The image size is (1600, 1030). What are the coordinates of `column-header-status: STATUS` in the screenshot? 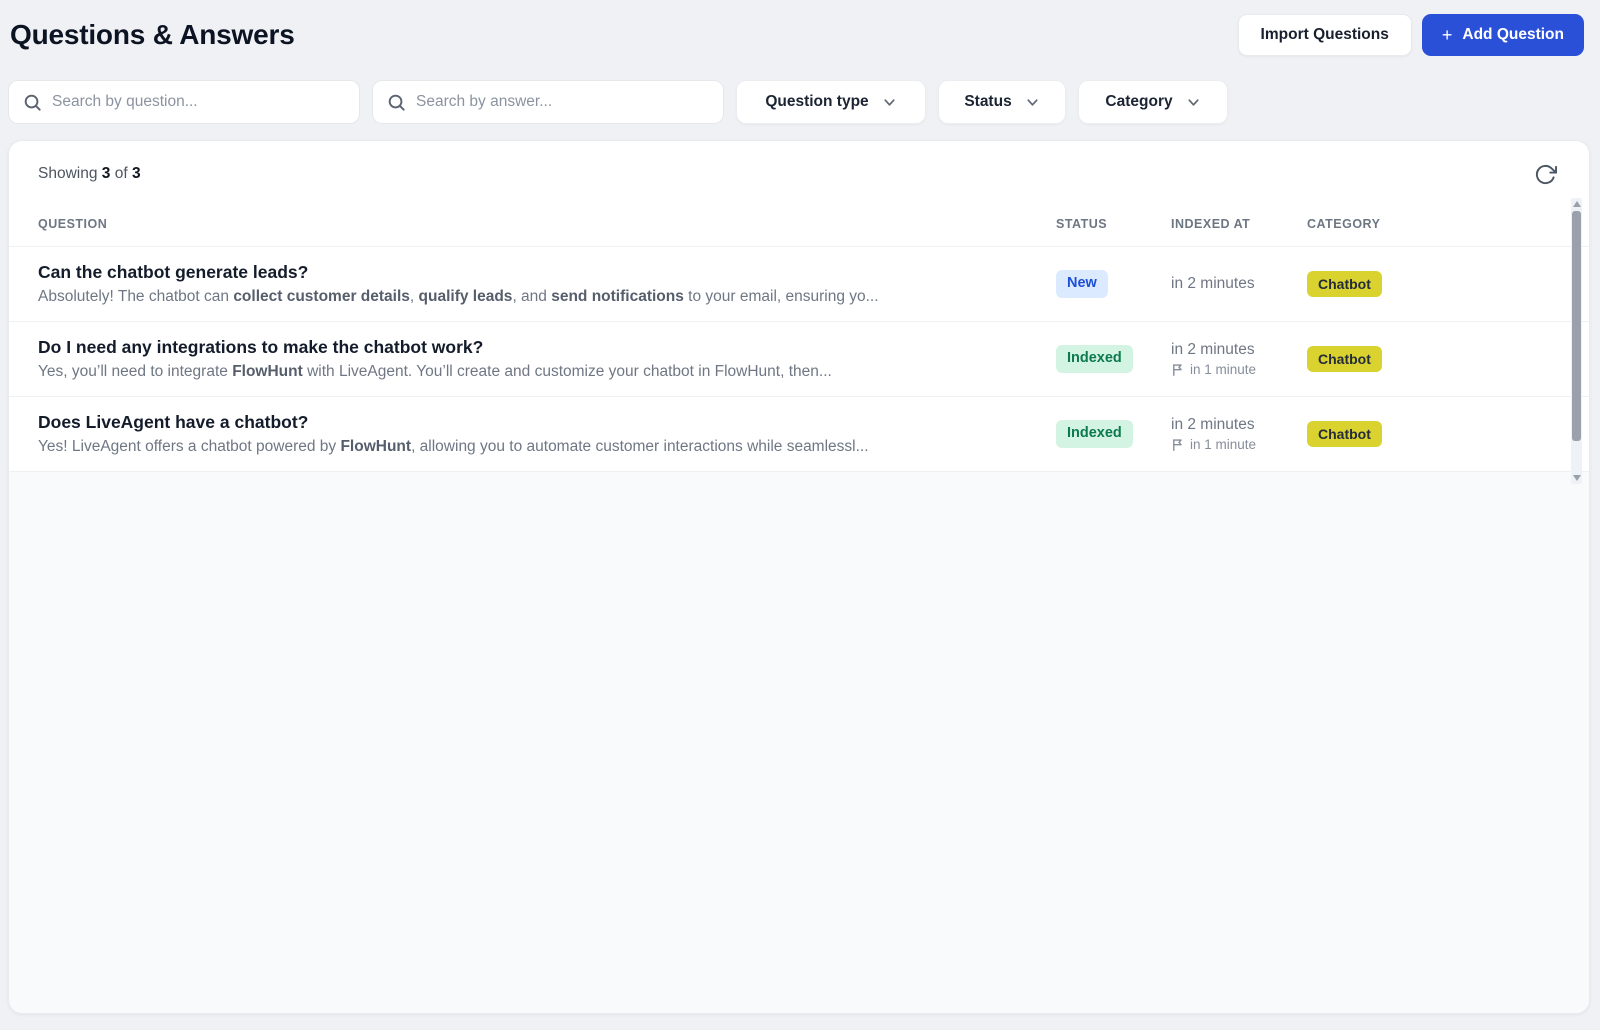 It's located at (1082, 224).